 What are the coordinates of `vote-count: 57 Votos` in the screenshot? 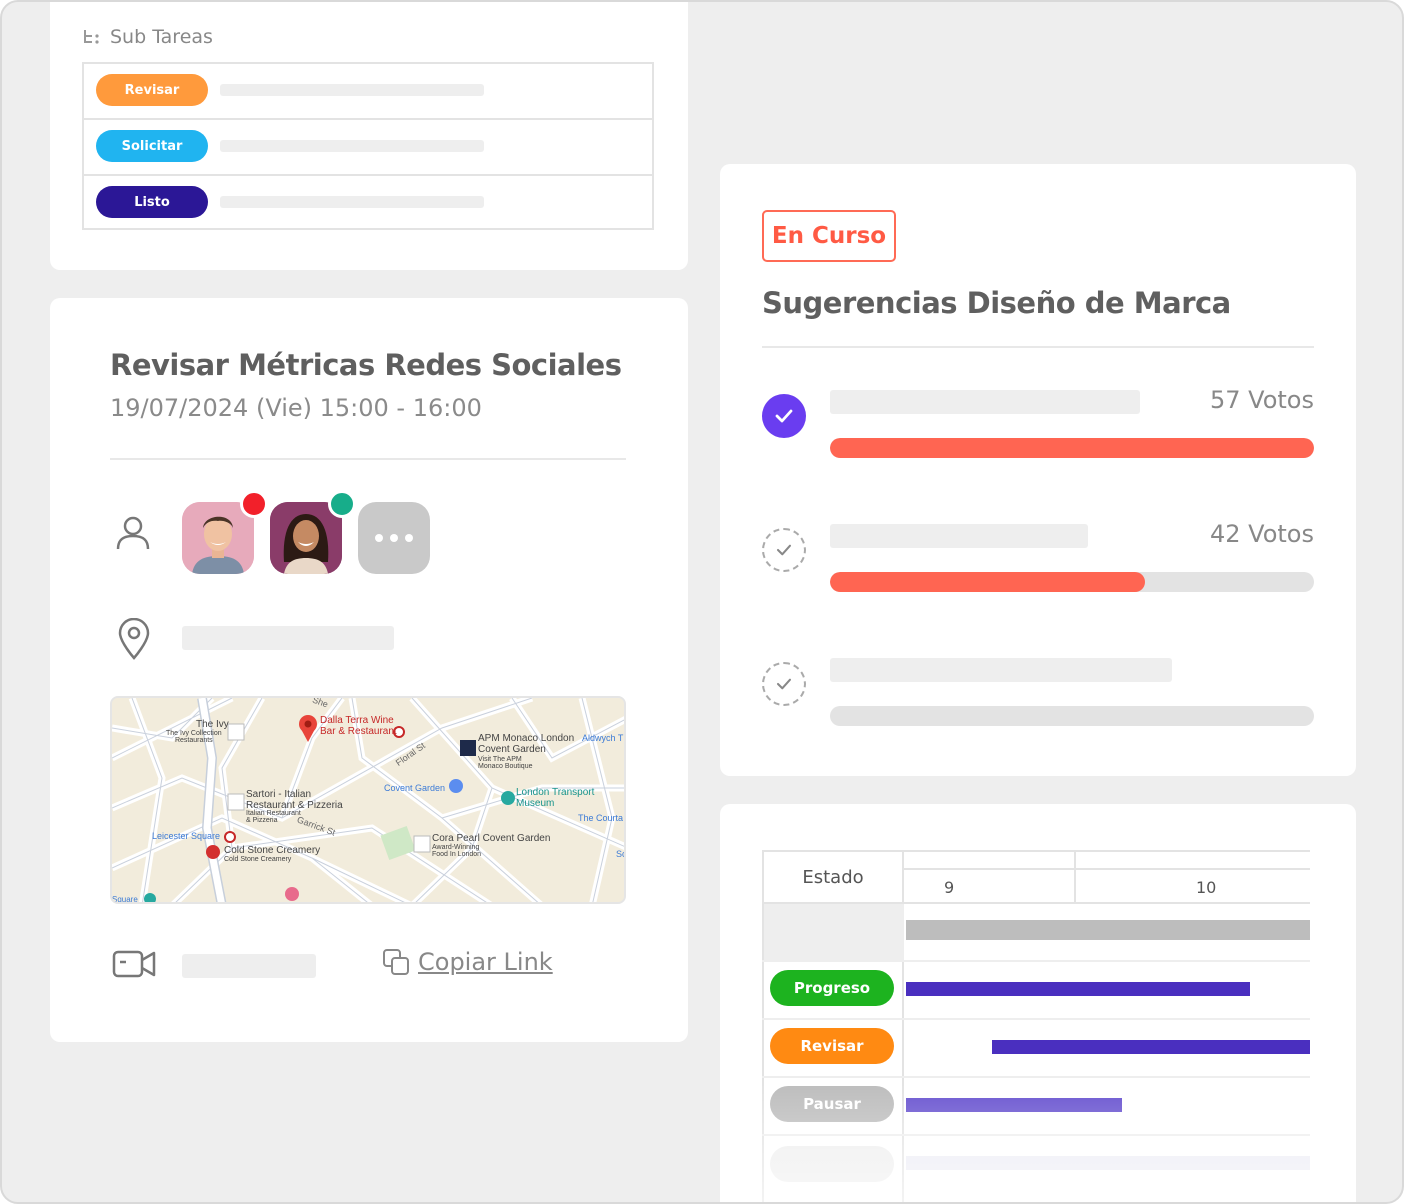 It's located at (1261, 400).